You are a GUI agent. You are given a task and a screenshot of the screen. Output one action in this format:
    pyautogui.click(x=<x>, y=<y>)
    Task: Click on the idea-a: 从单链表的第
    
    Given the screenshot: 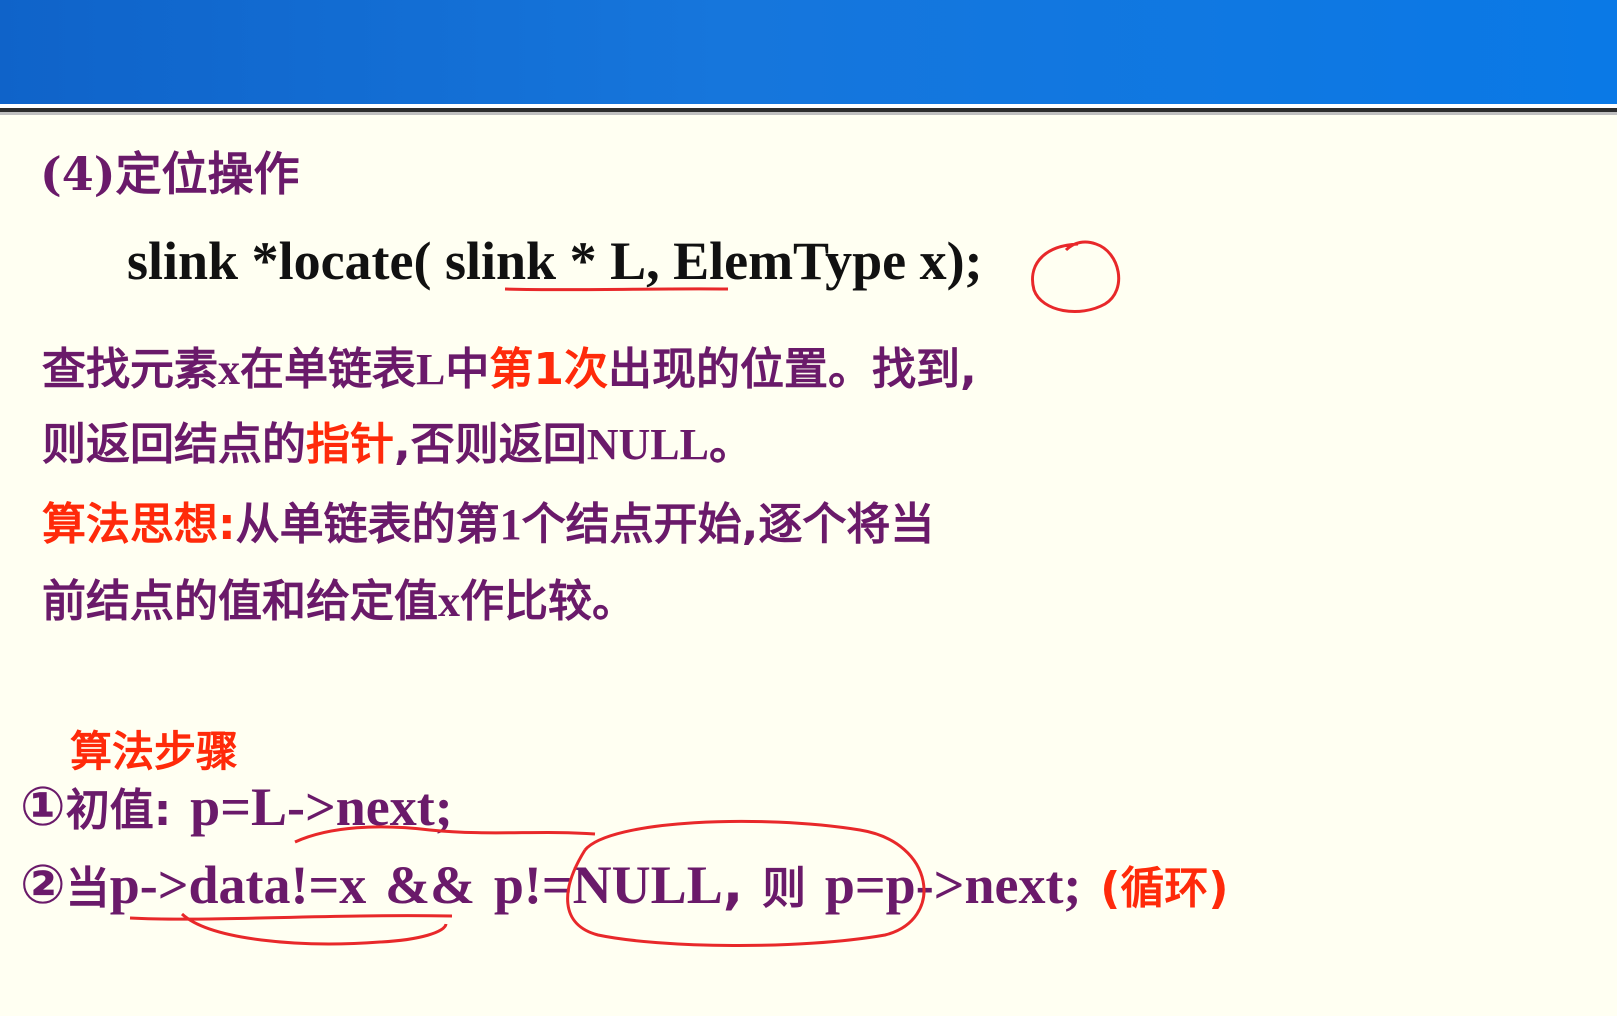 What is the action you would take?
    pyautogui.click(x=367, y=524)
    